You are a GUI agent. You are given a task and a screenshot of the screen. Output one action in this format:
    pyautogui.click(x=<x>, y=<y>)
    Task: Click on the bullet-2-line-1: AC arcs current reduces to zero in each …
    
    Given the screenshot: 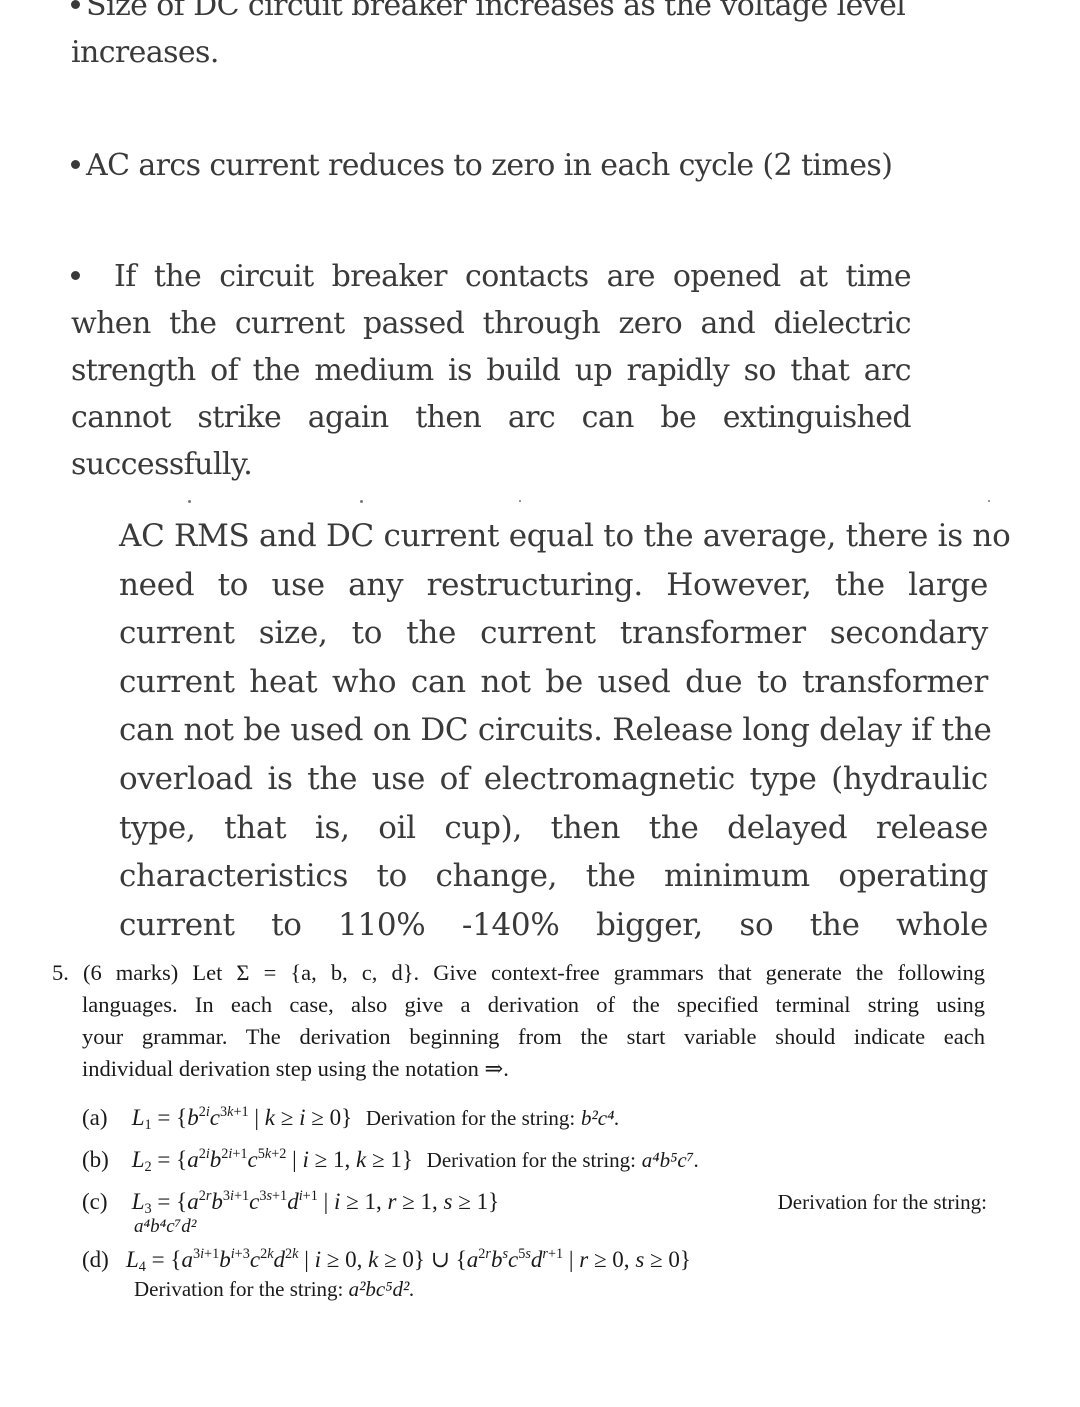 What is the action you would take?
    pyautogui.click(x=521, y=165)
    